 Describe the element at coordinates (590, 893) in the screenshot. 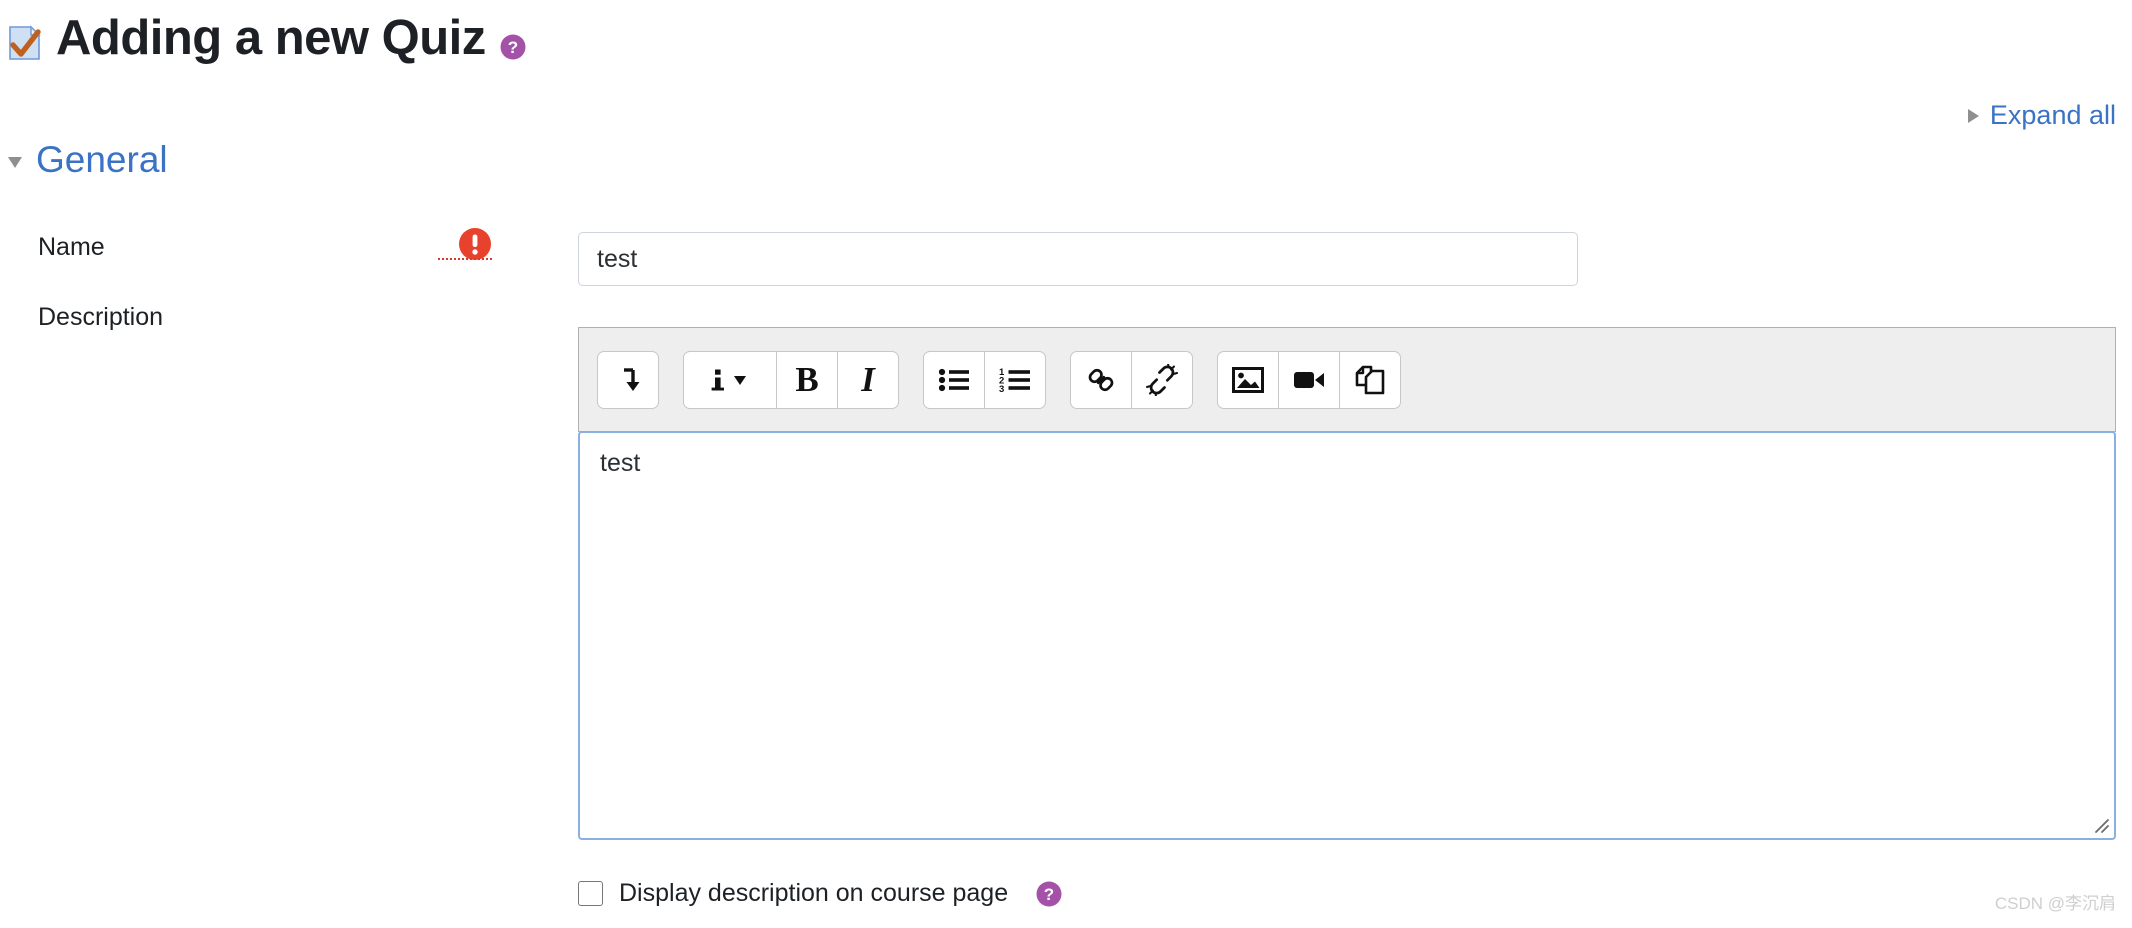

I see `display-description-checkbox` at that location.